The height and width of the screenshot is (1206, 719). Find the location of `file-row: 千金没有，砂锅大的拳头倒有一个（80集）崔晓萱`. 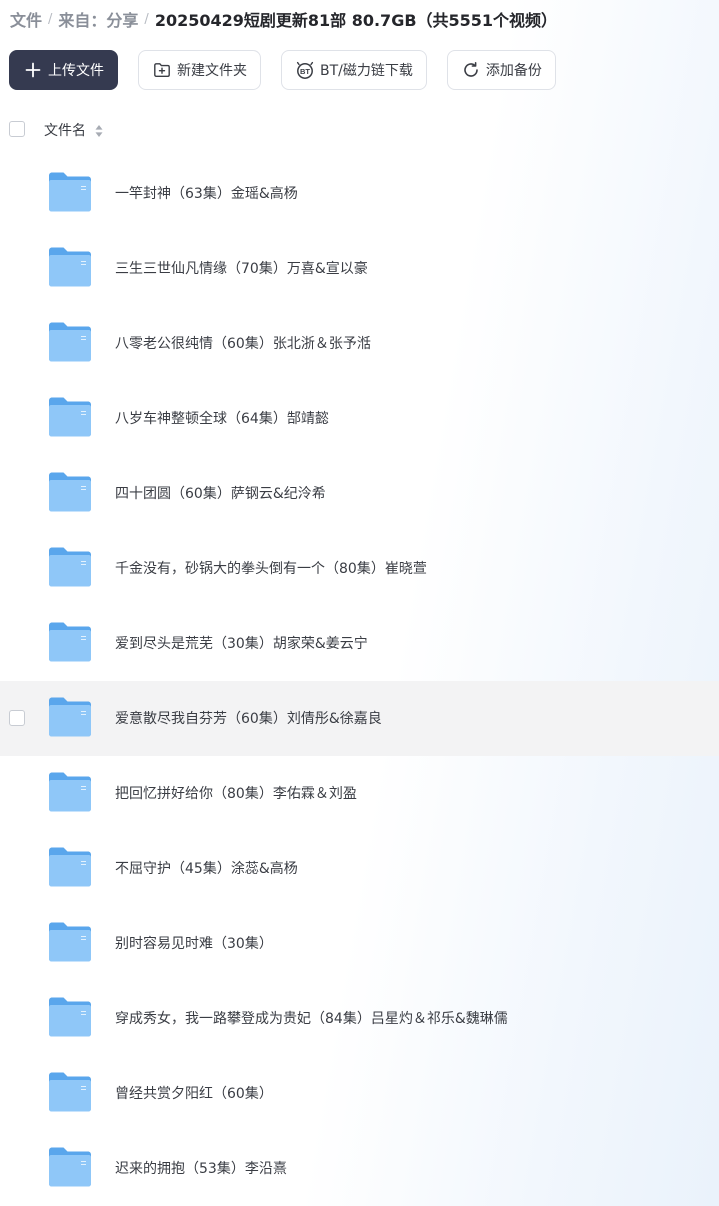

file-row: 千金没有，砂锅大的拳头倒有一个（80集）崔晓萱 is located at coordinates (359, 568).